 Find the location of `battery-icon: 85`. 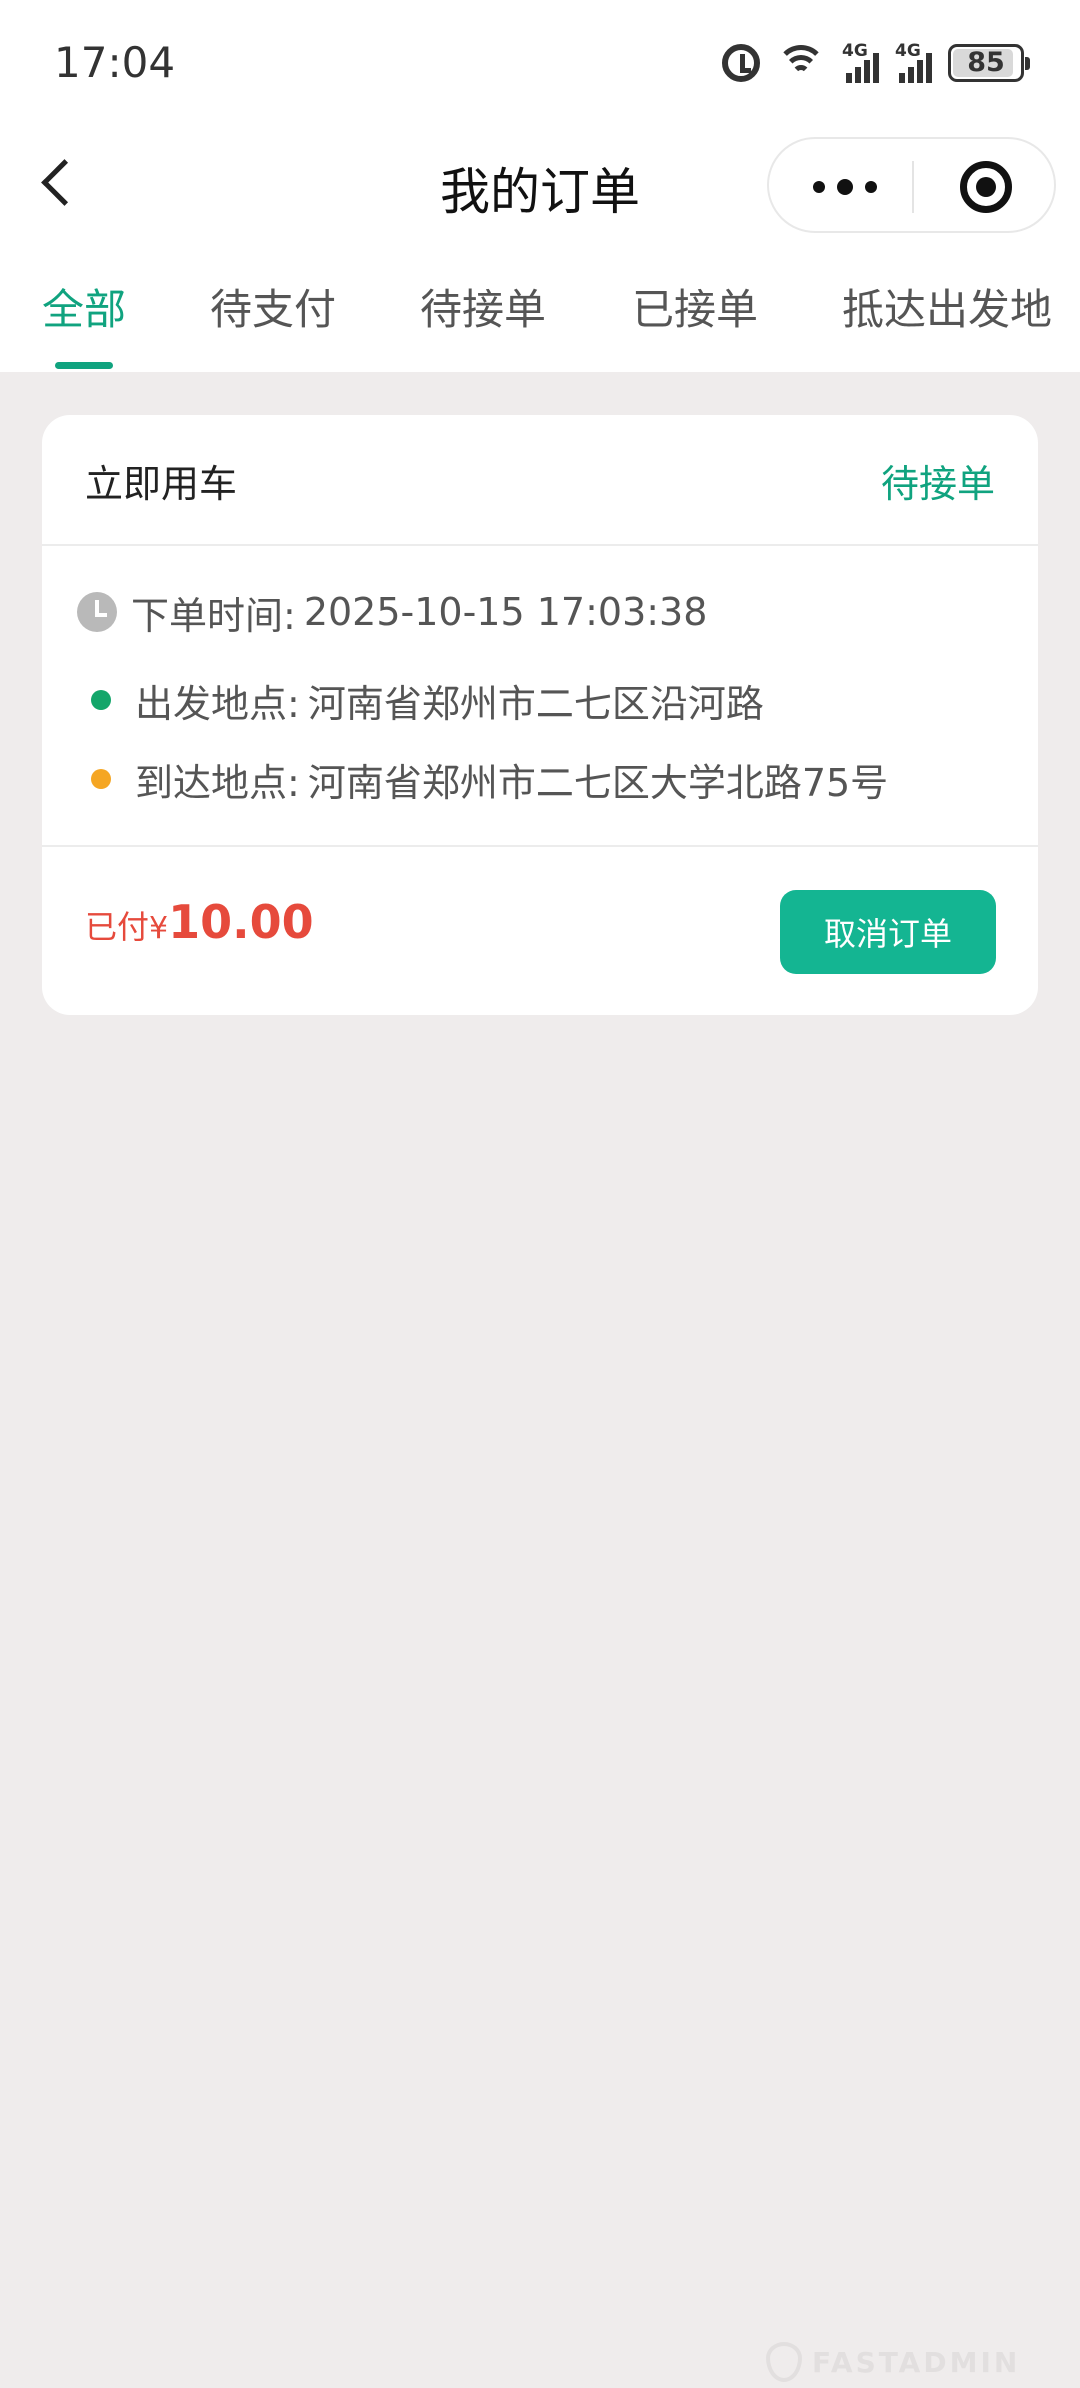

battery-icon: 85 is located at coordinates (989, 63).